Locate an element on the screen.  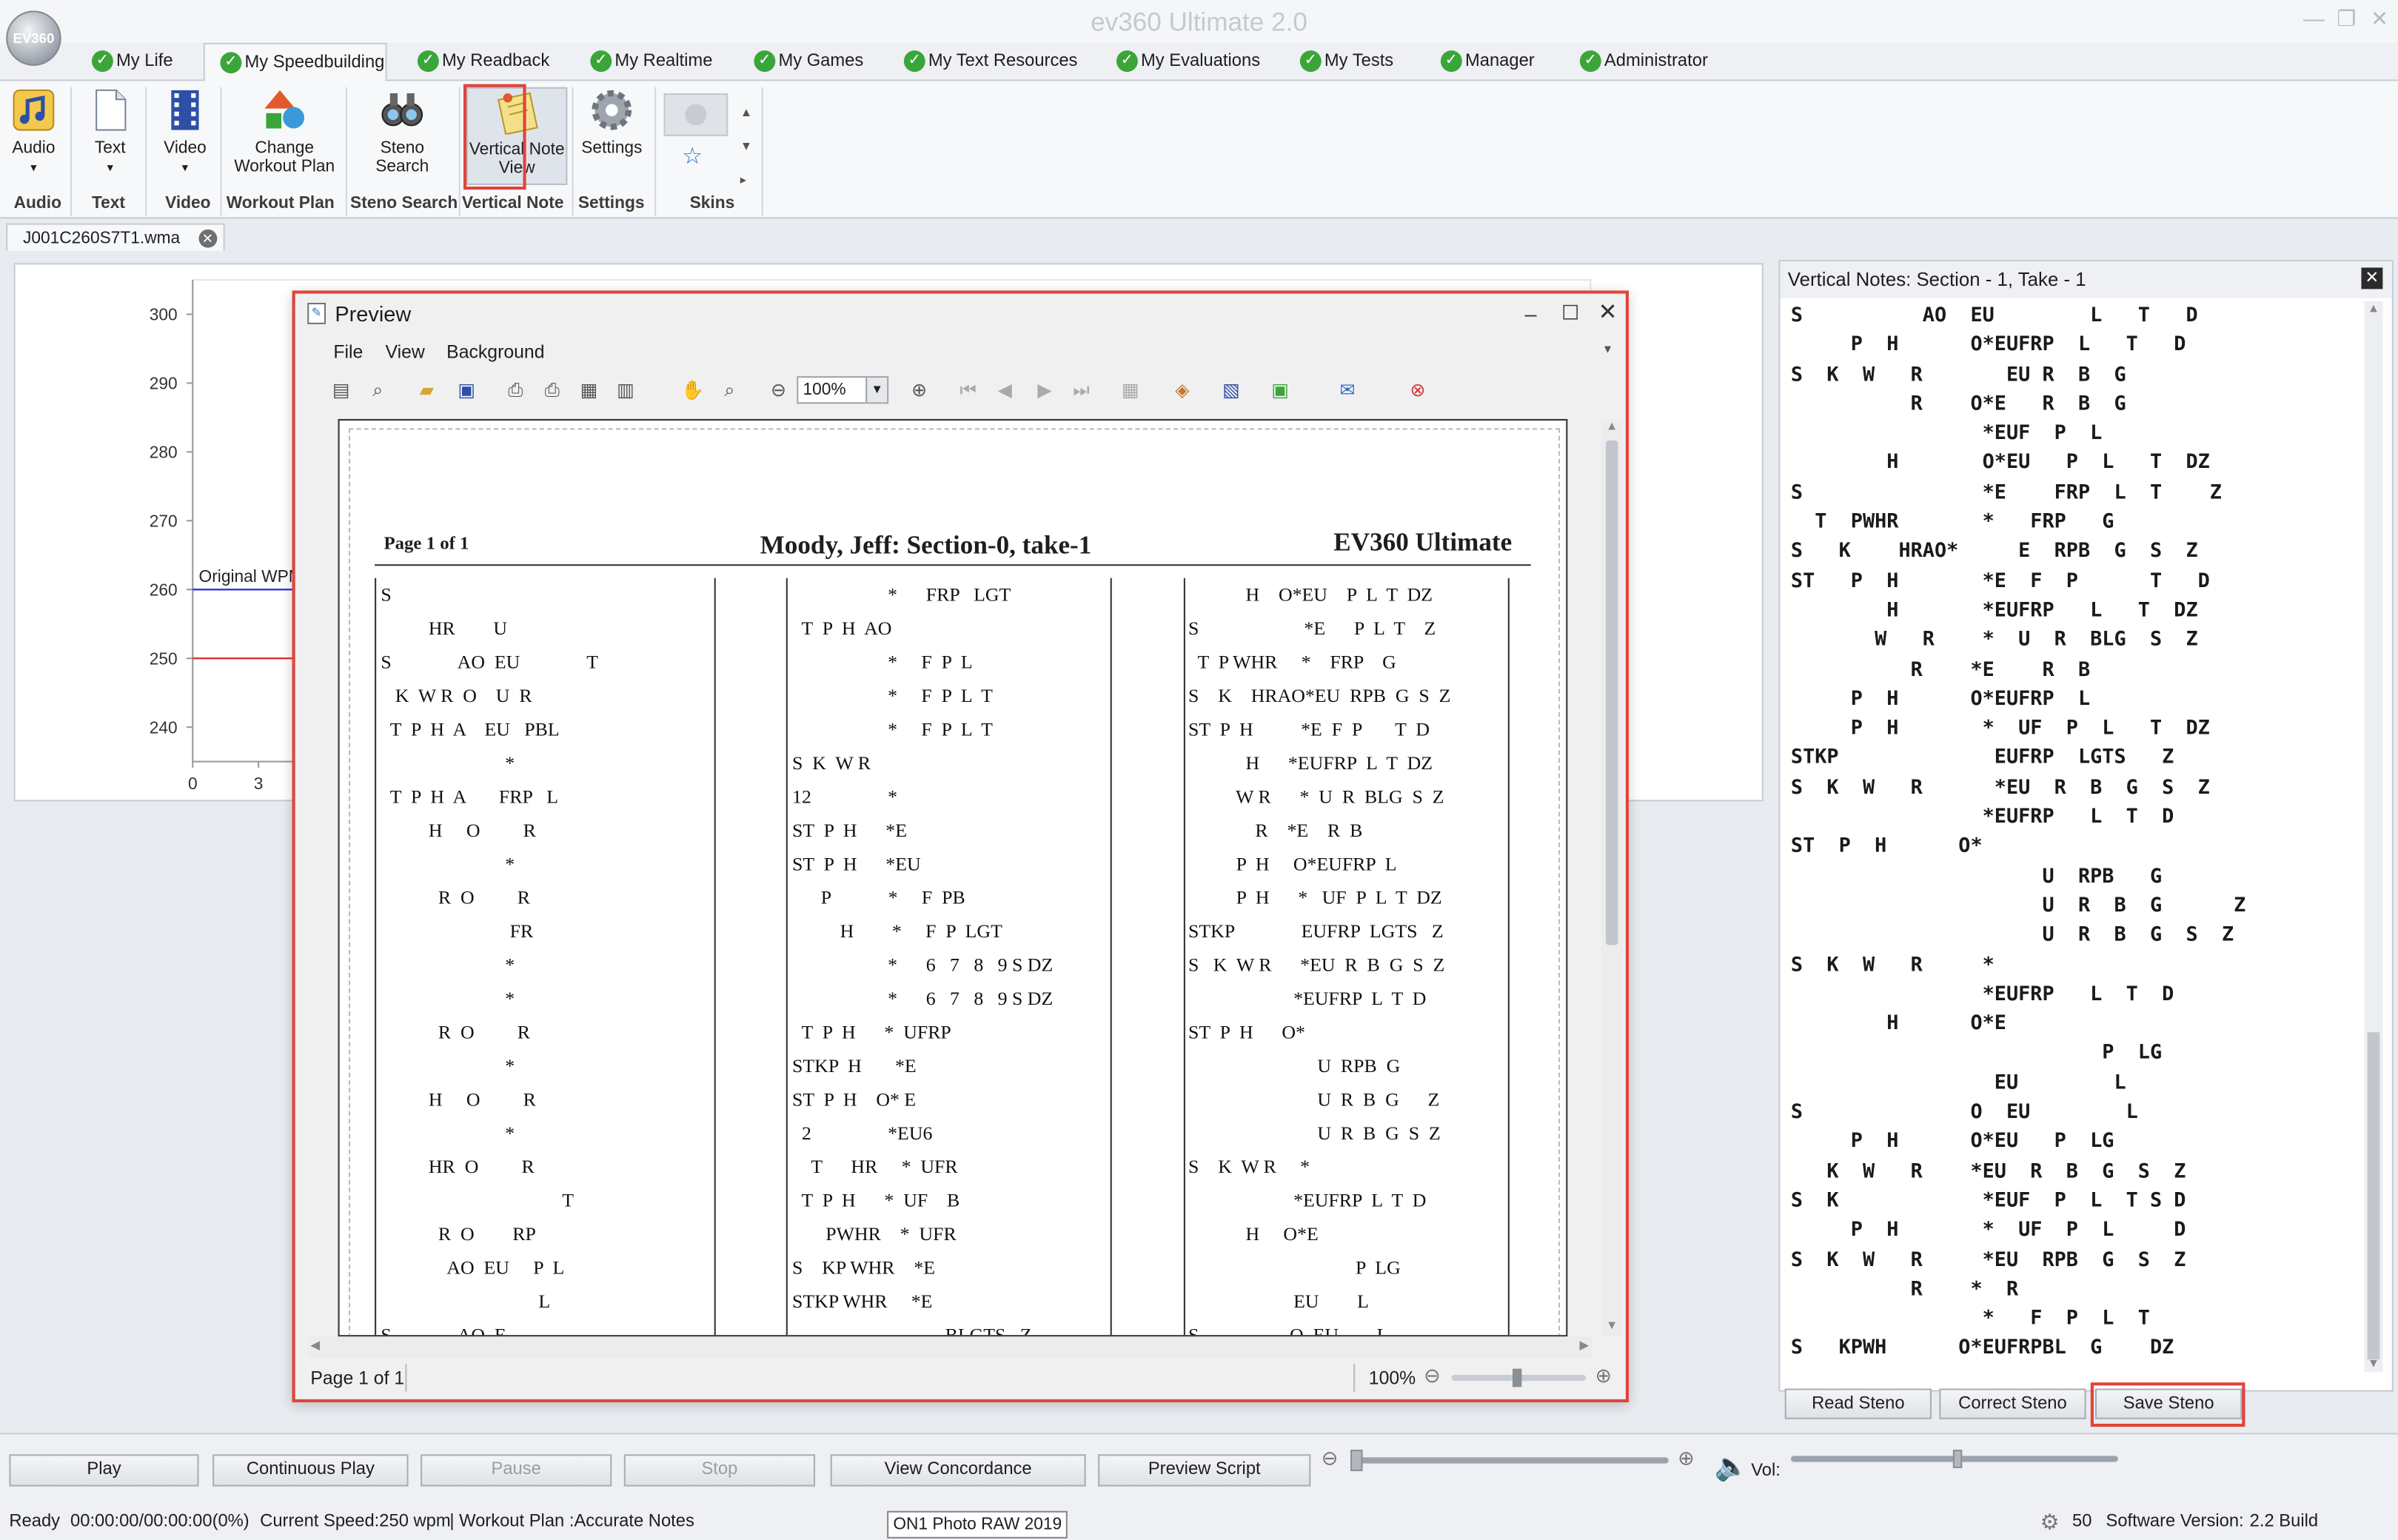
minimize-icon: — is located at coordinates (2314, 18).